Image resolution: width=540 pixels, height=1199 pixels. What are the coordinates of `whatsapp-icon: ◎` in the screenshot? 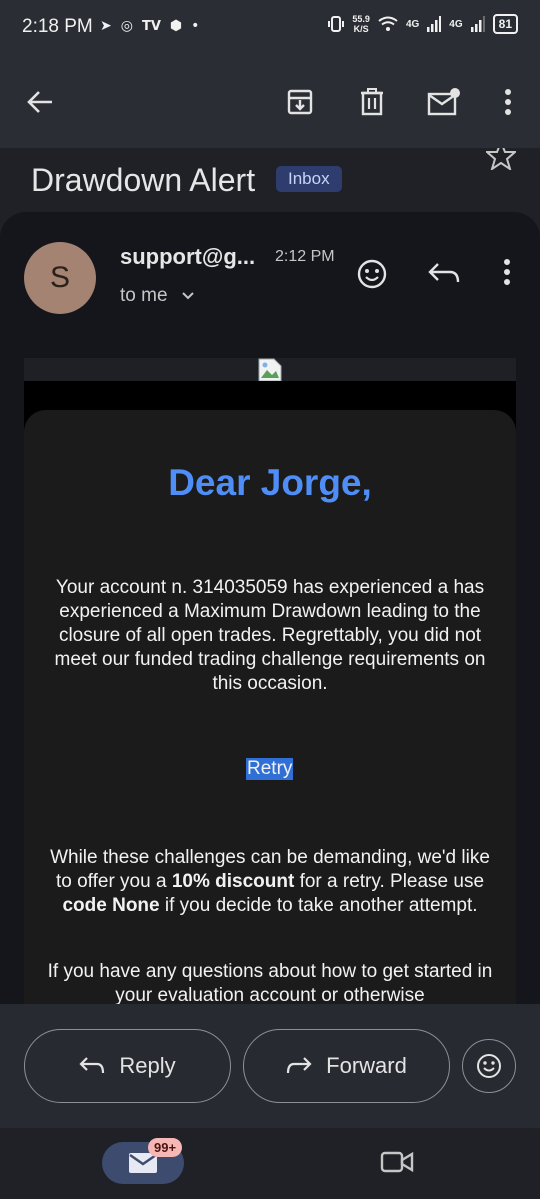 It's located at (126, 26).